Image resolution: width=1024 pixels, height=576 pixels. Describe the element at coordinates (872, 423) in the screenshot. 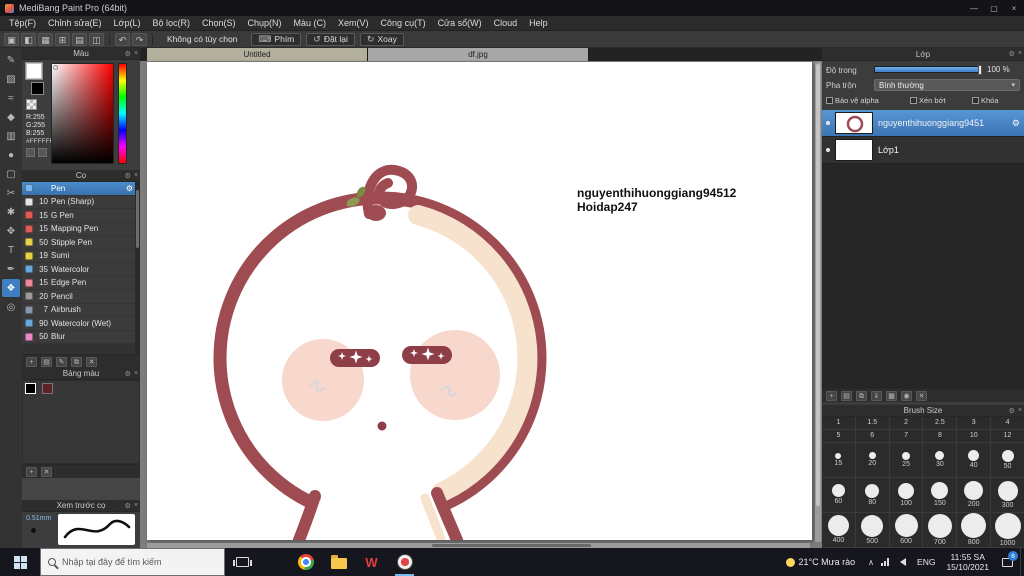

I see `brush-size-option: 1.5` at that location.